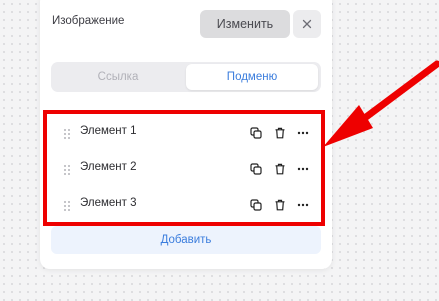 The image size is (439, 301). Describe the element at coordinates (88, 21) in the screenshot. I see `image-label: Изображение` at that location.